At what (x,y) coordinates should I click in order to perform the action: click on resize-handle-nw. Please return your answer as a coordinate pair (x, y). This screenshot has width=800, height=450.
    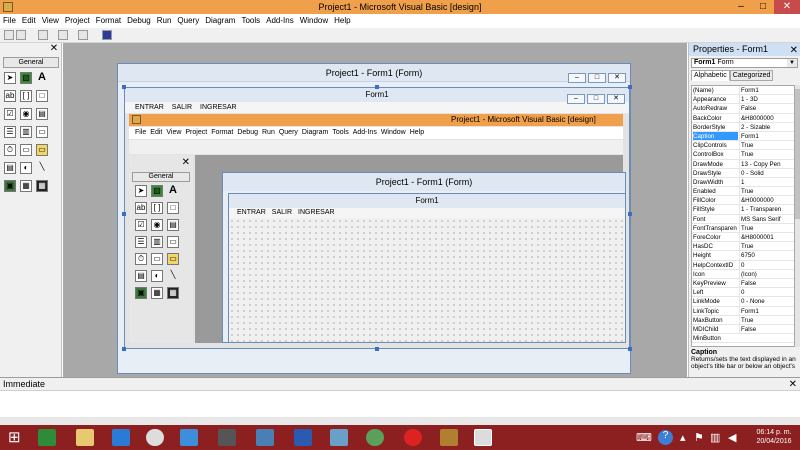
    Looking at the image, I should click on (124, 87).